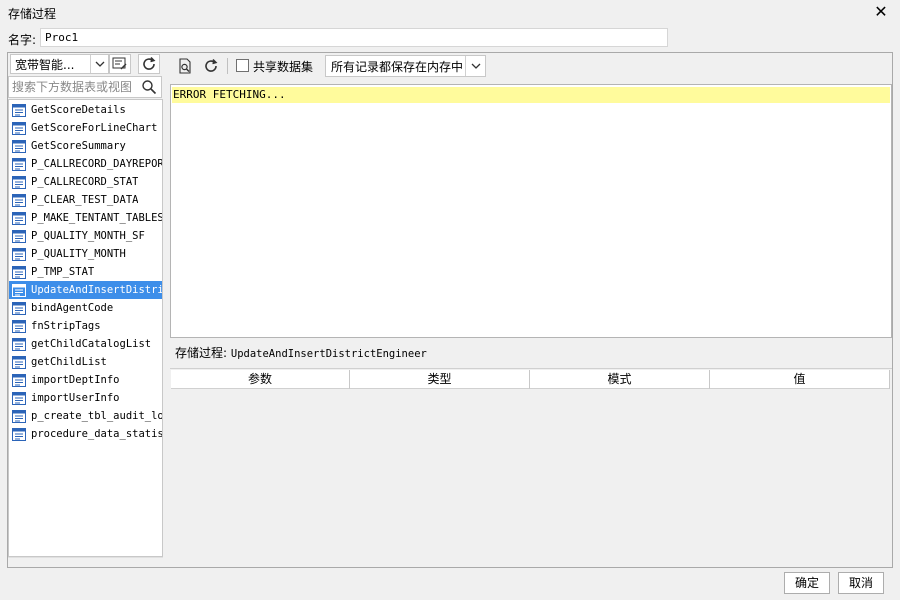  I want to click on list-item: GetScoreSummary, so click(85, 146).